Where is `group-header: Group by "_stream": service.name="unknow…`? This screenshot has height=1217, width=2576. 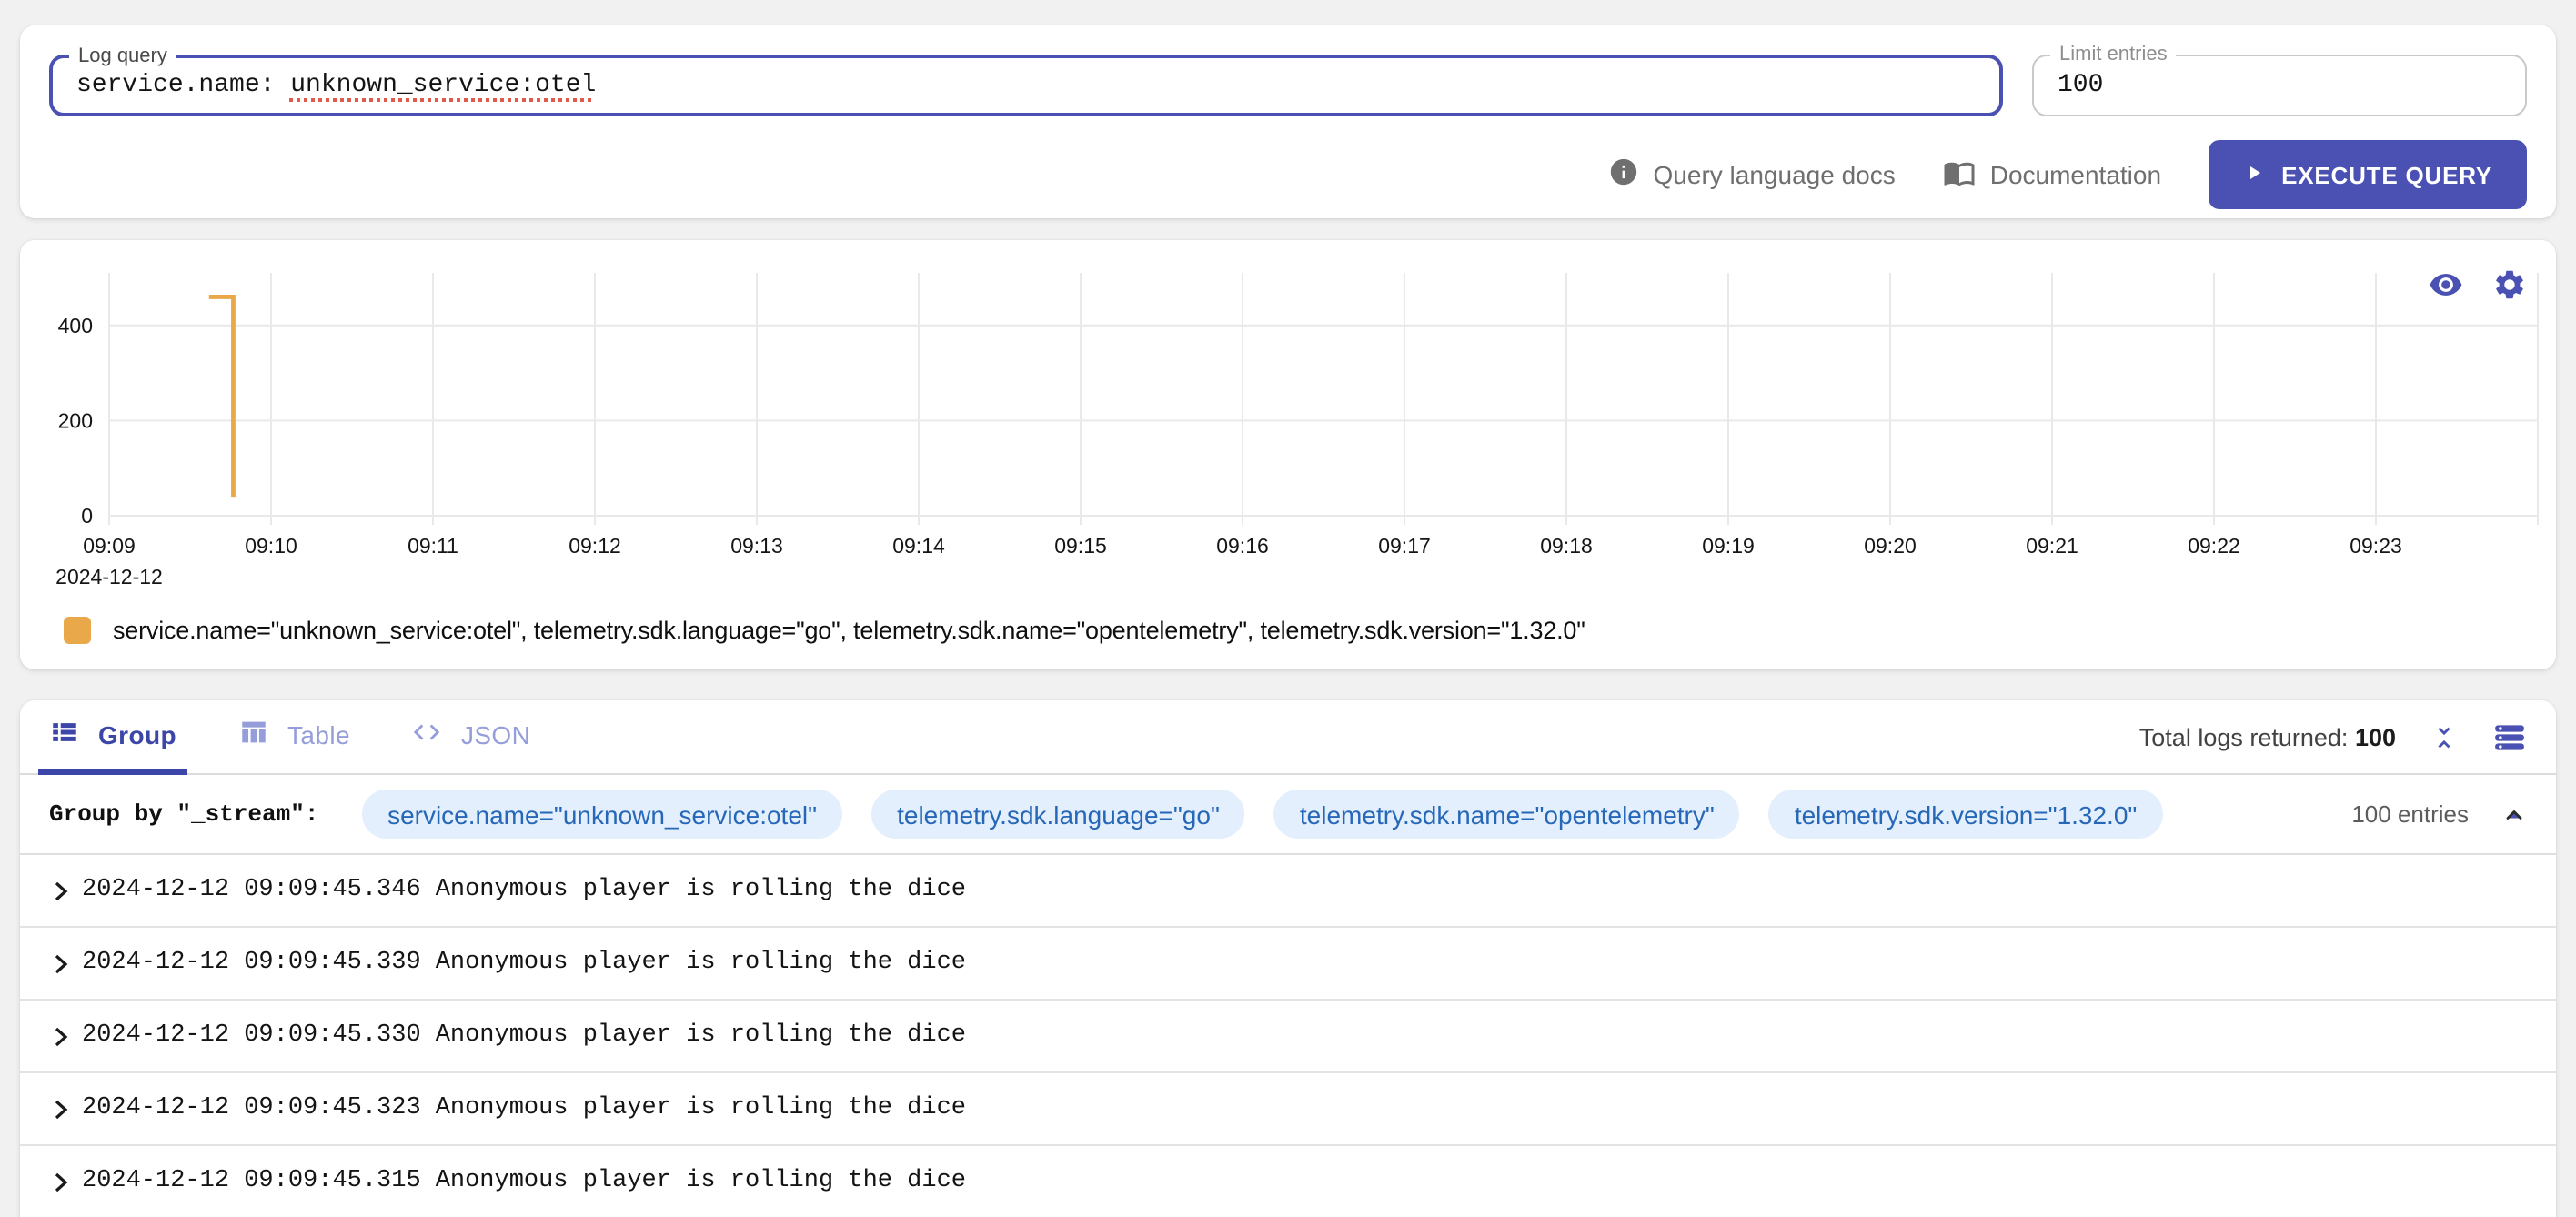 group-header: Group by "_stream": service.name="unknow… is located at coordinates (1288, 815).